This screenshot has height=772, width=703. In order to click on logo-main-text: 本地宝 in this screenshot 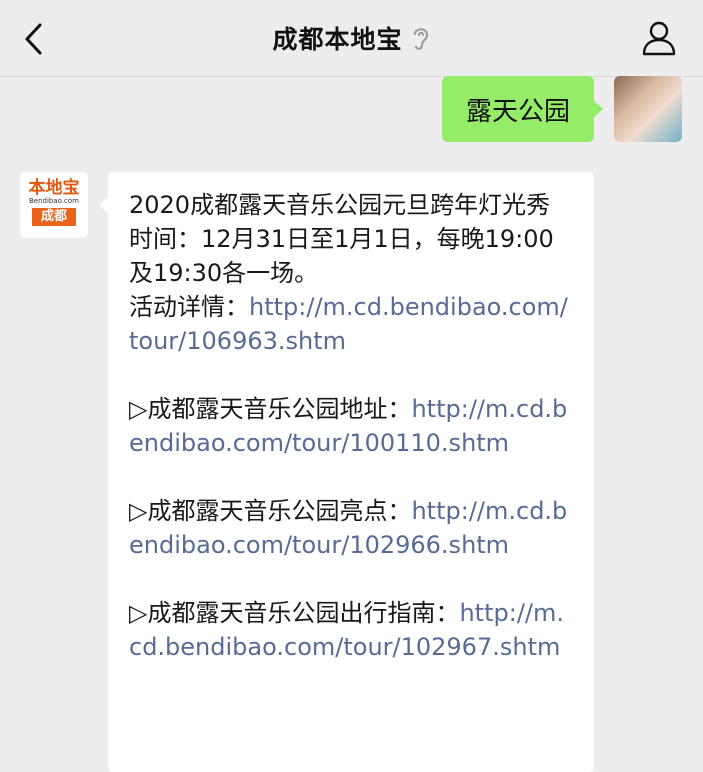, I will do `click(54, 188)`.